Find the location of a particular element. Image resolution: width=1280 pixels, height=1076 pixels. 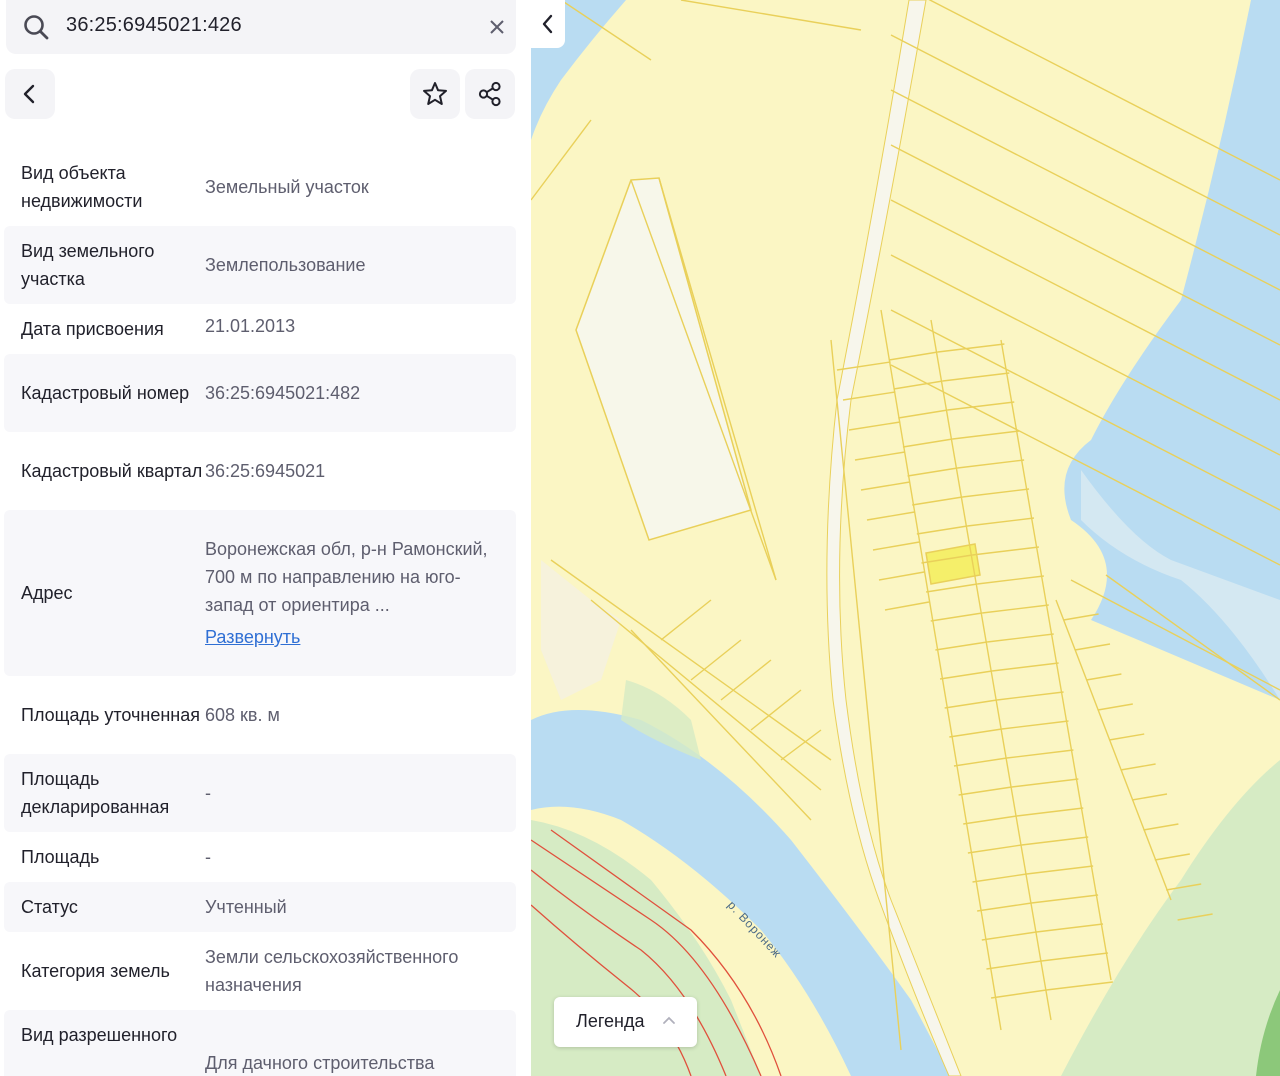

property-row: Статус Учтенный is located at coordinates (260, 907).